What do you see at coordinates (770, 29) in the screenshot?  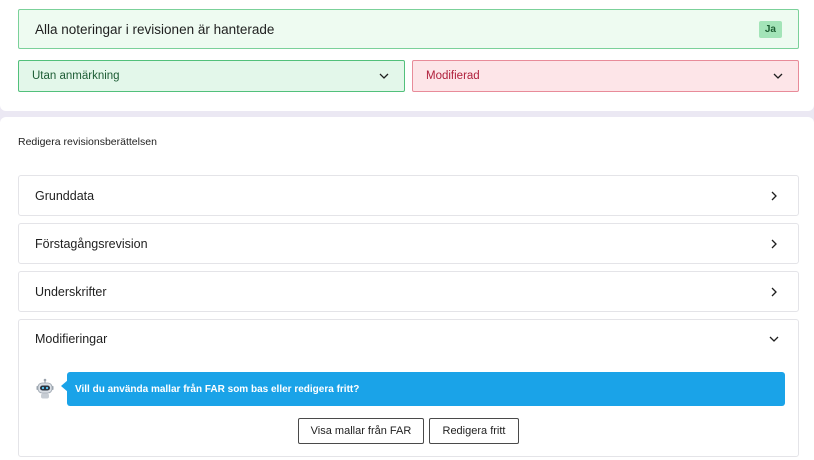 I see `status-badge: Ja` at bounding box center [770, 29].